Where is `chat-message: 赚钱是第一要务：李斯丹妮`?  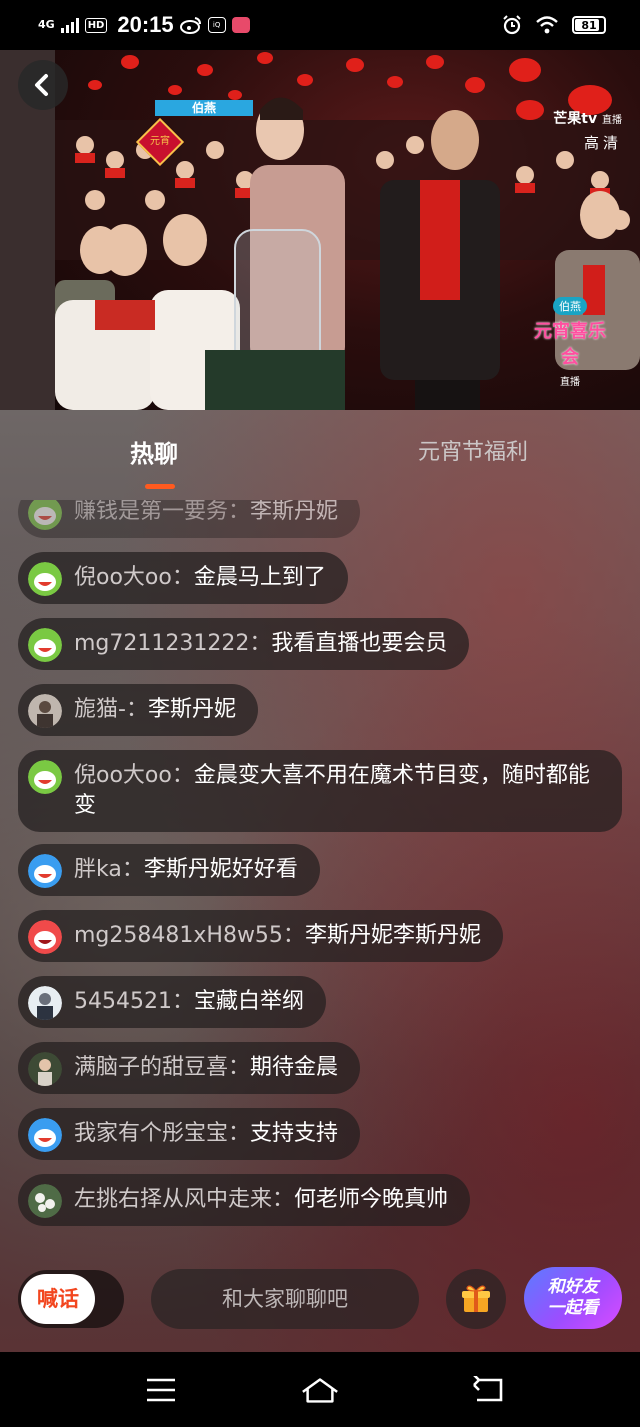 chat-message: 赚钱是第一要务：李斯丹妮 is located at coordinates (189, 519).